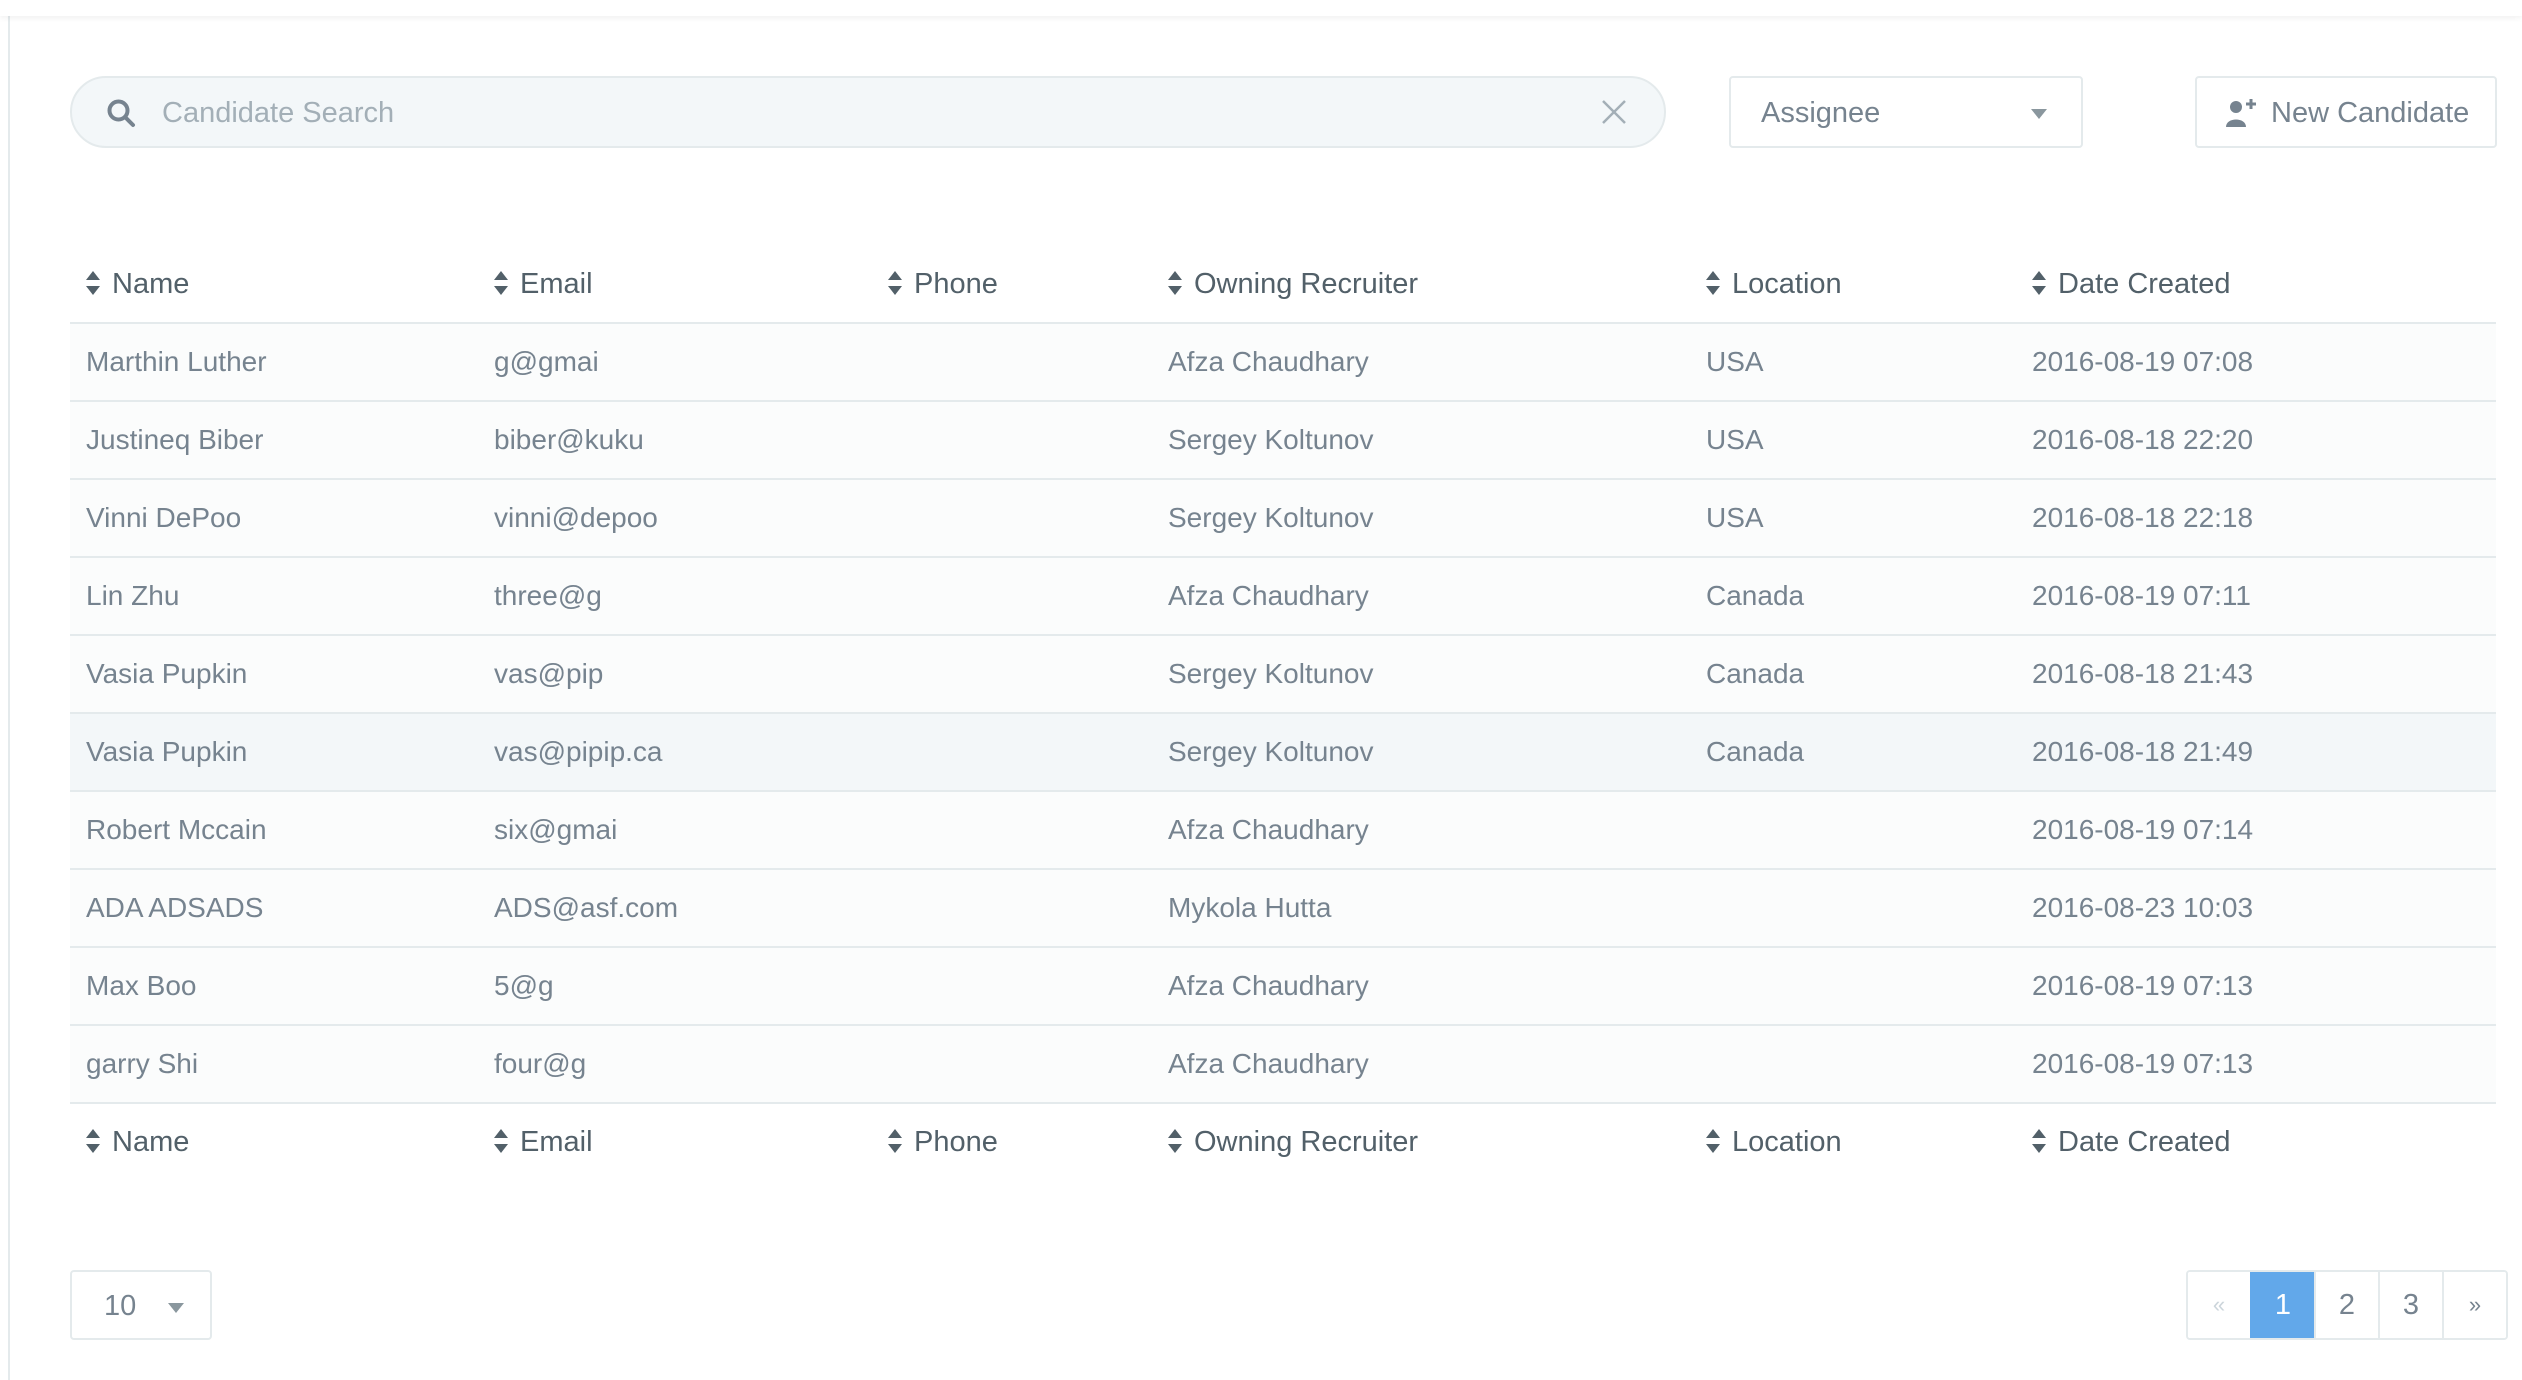 The image size is (2522, 1380). Describe the element at coordinates (576, 517) in the screenshot. I see `cell-email: vinni@depoo` at that location.